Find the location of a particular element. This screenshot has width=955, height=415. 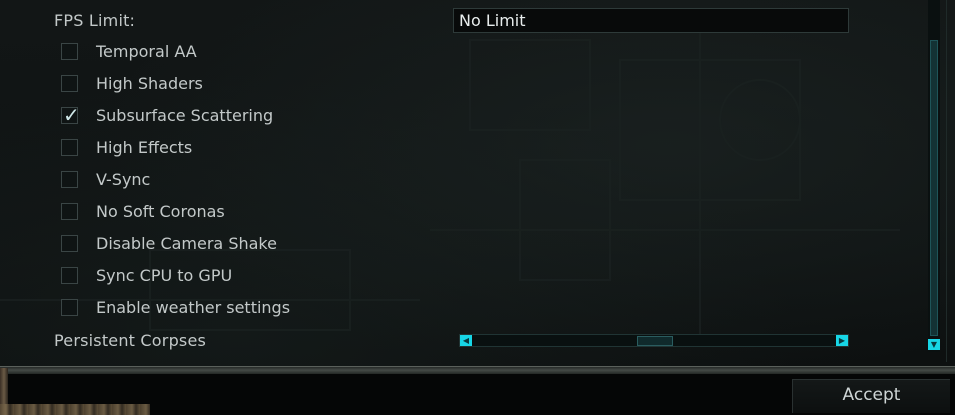

frame-ornament-bottom is located at coordinates (75, 409).